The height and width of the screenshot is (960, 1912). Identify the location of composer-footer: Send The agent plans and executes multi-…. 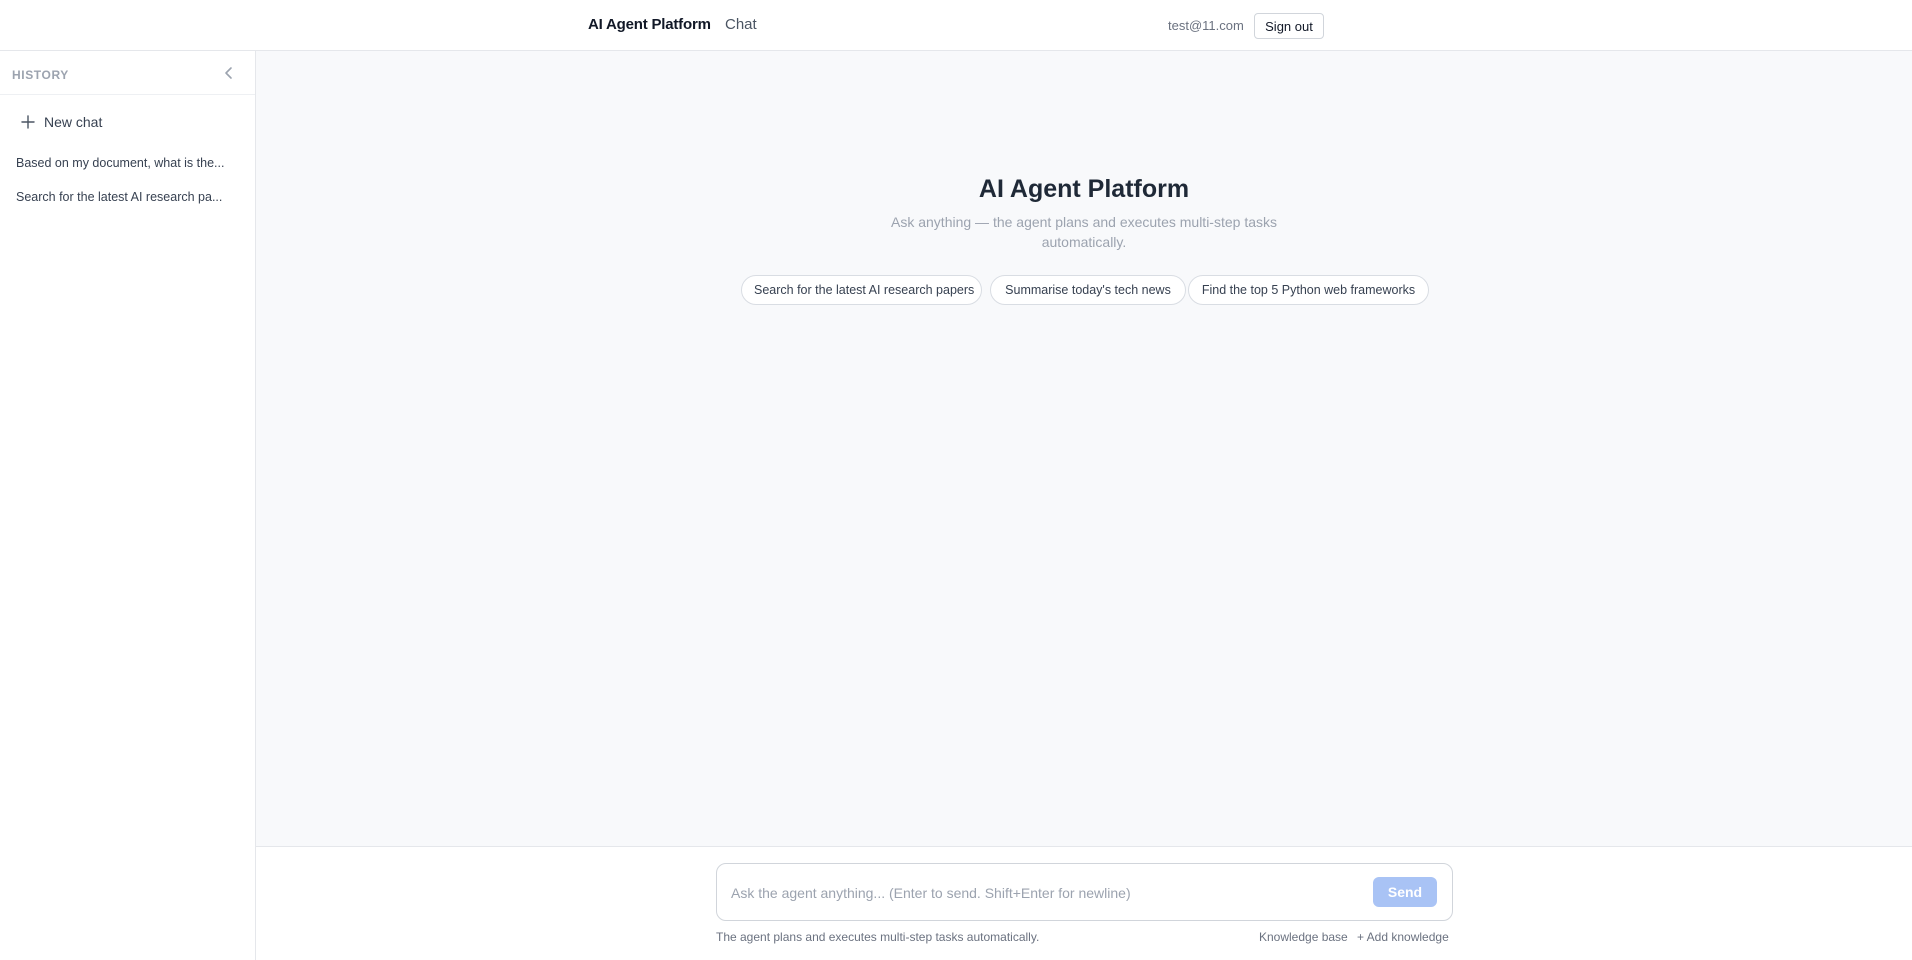
(1084, 903).